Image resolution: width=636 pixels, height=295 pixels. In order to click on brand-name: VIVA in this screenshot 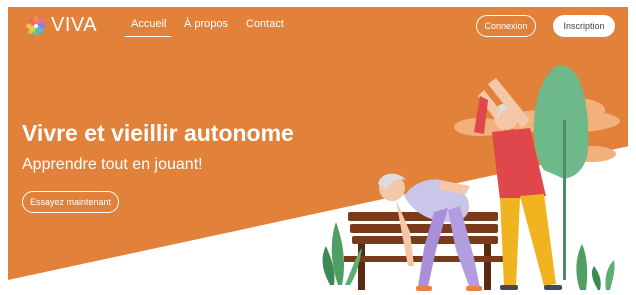, I will do `click(74, 25)`.